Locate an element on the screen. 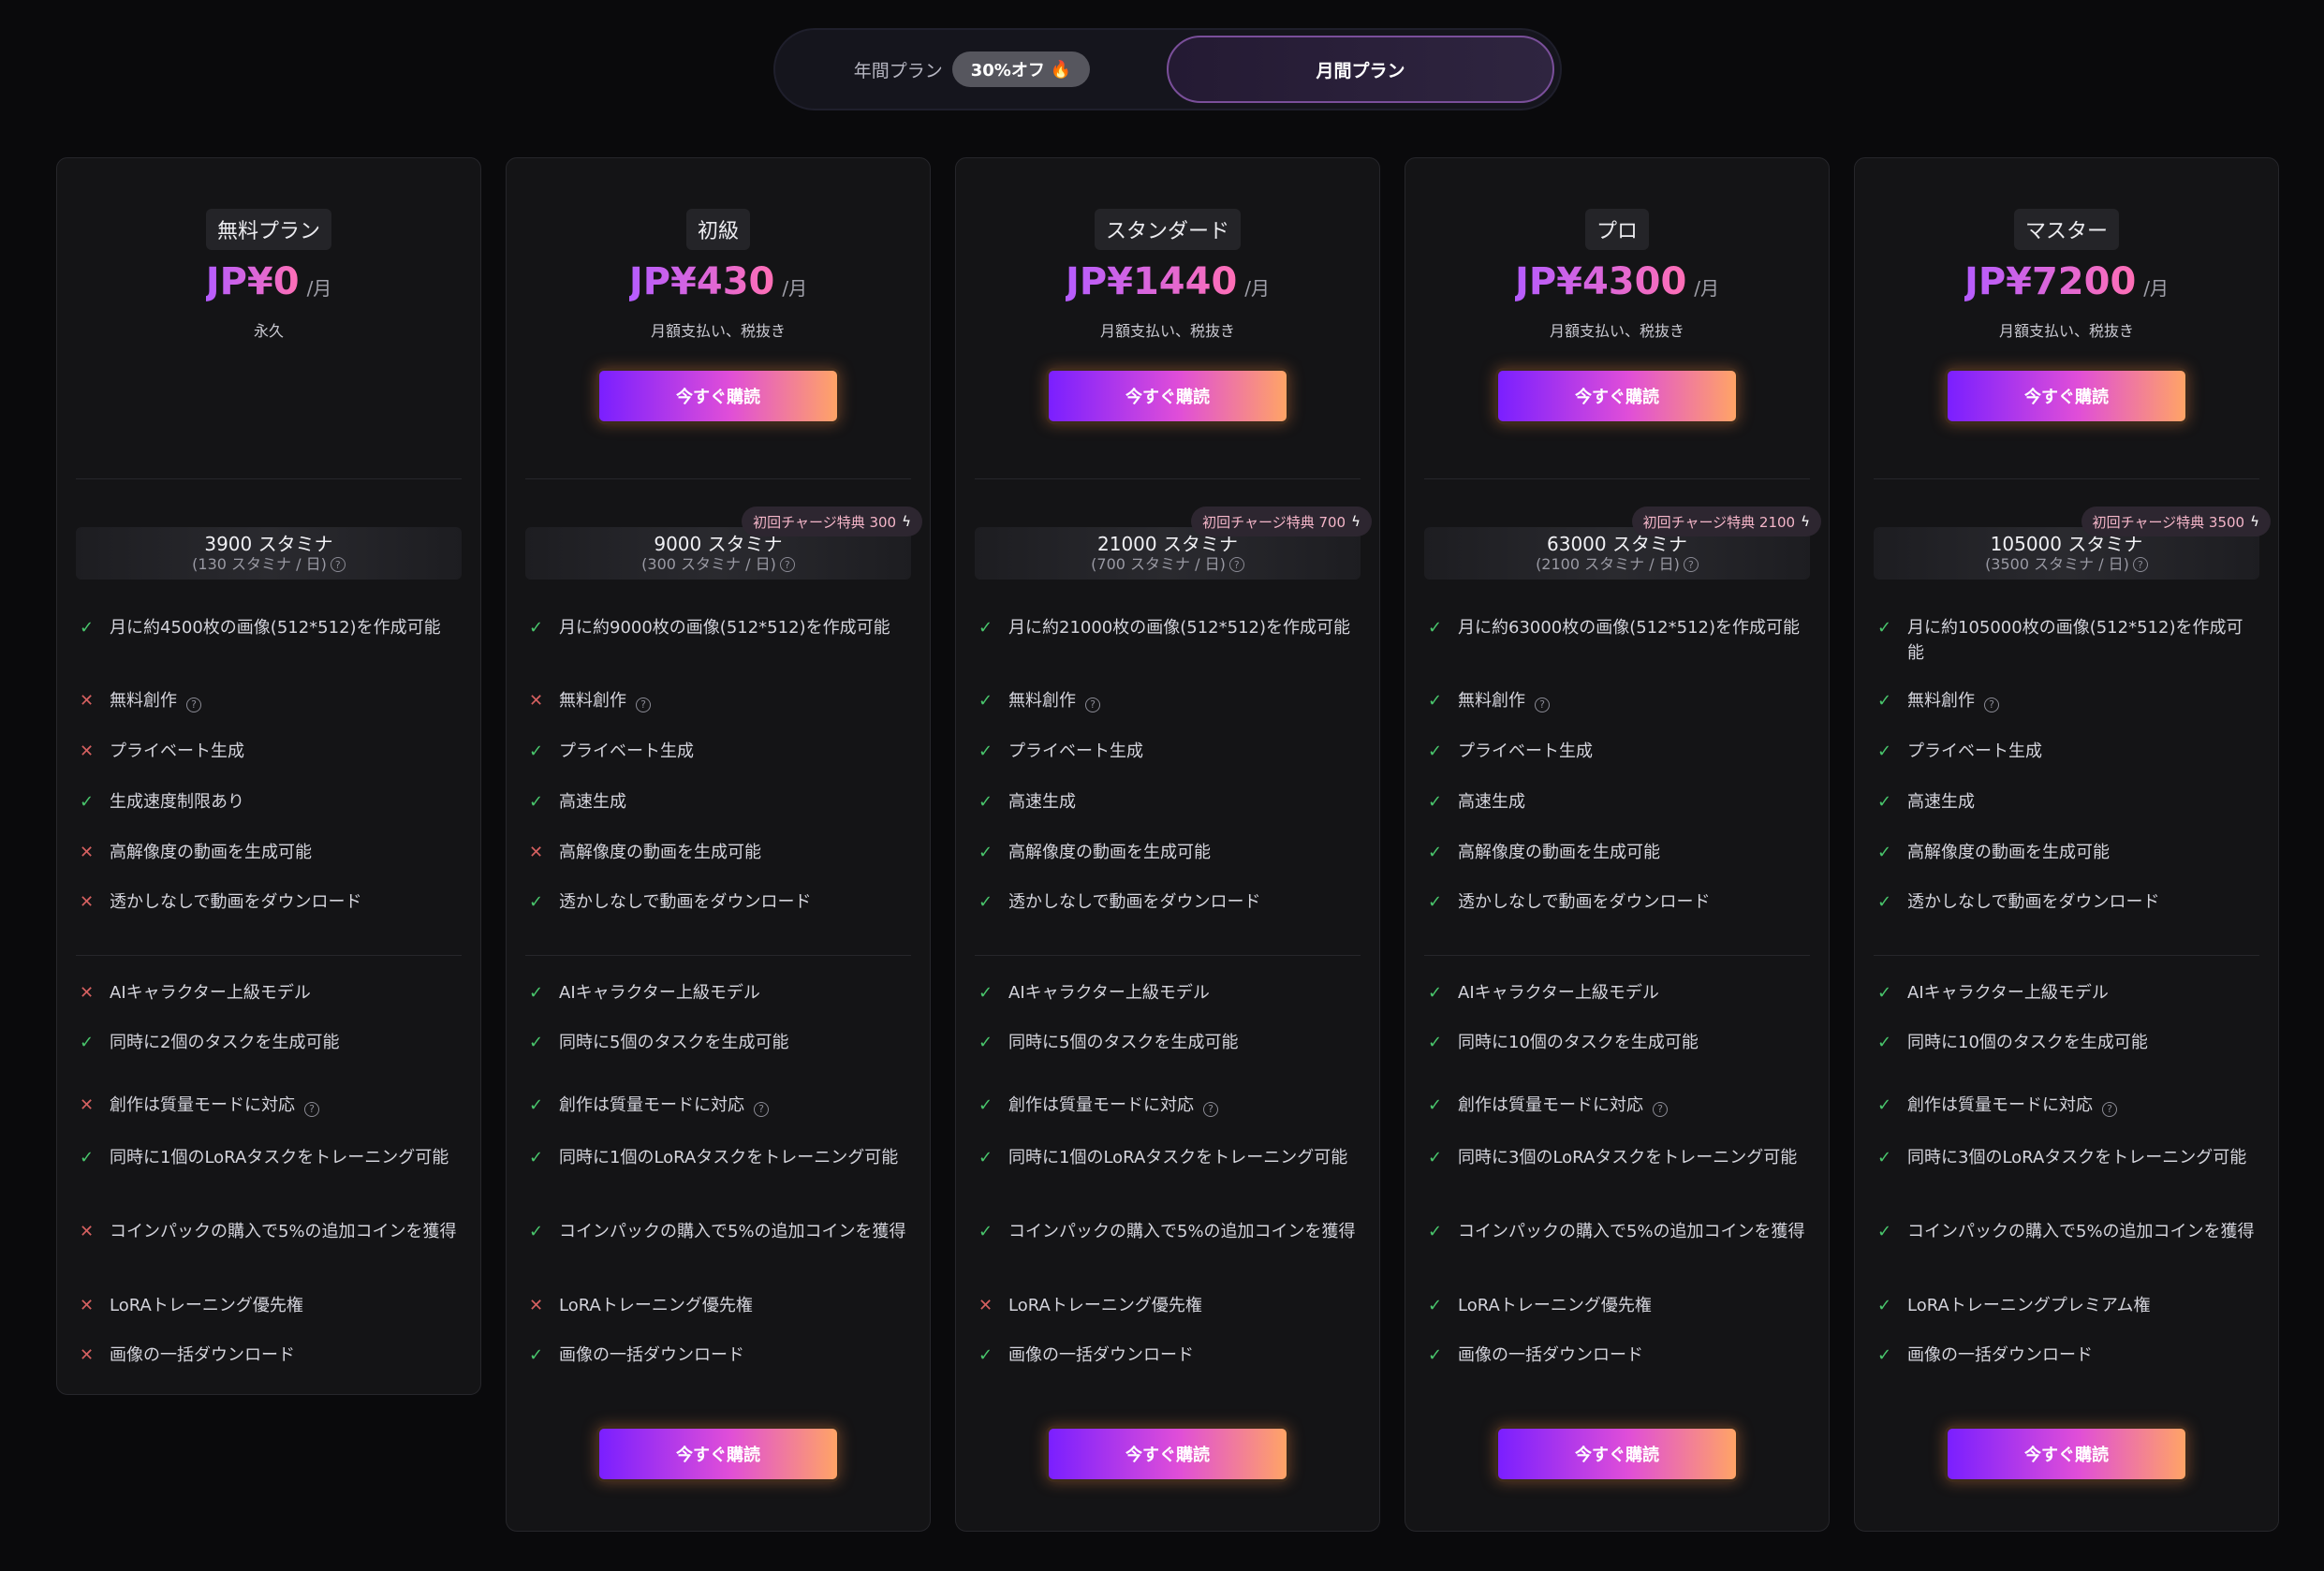  feature-label: 高解像度の動画を生成可能 is located at coordinates (669, 852).